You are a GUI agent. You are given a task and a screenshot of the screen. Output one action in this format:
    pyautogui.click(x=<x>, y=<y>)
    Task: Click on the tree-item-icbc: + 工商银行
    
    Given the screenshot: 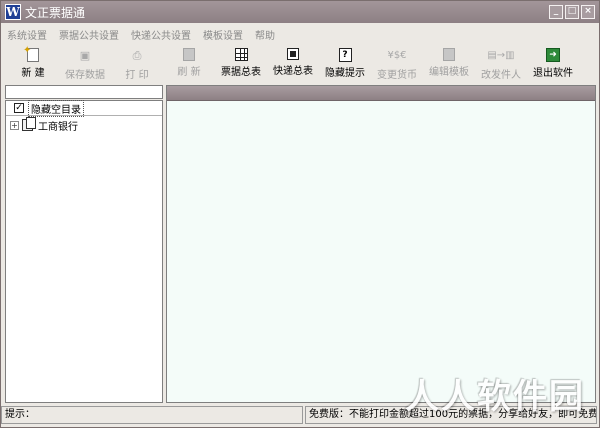 What is the action you would take?
    pyautogui.click(x=84, y=125)
    